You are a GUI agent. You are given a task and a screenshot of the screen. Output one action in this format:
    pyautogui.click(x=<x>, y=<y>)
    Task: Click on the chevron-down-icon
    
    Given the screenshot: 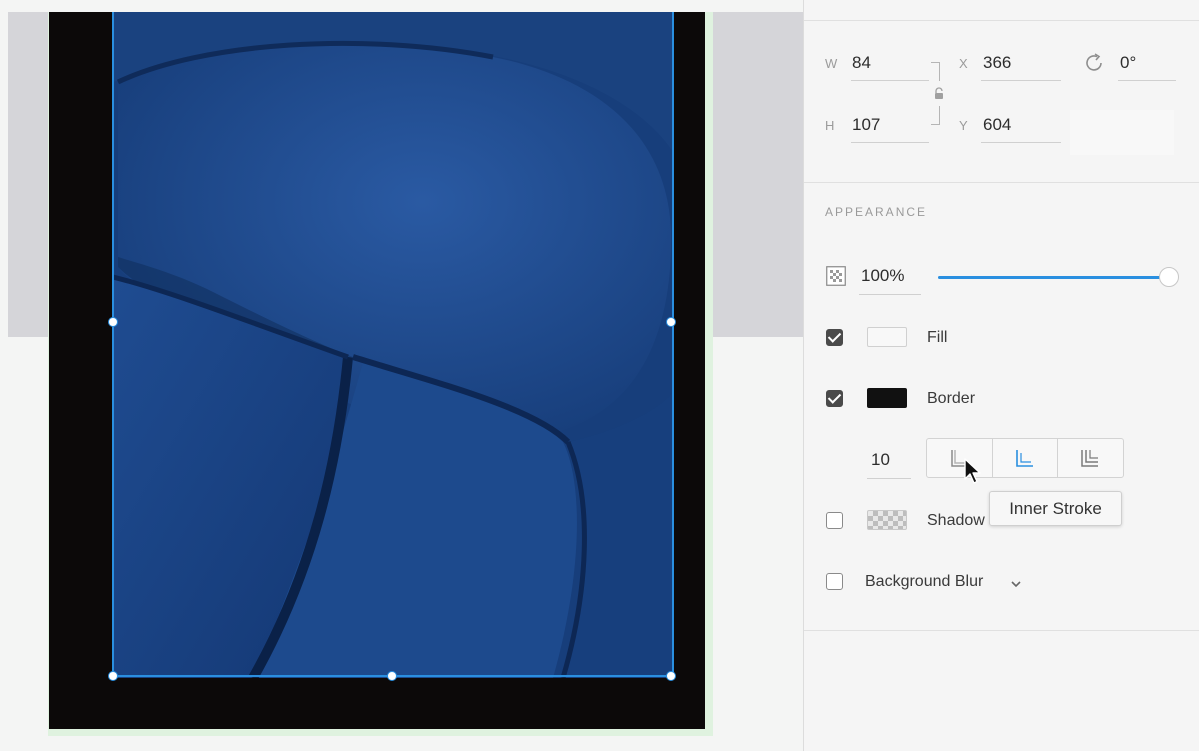 What is the action you would take?
    pyautogui.click(x=1016, y=586)
    